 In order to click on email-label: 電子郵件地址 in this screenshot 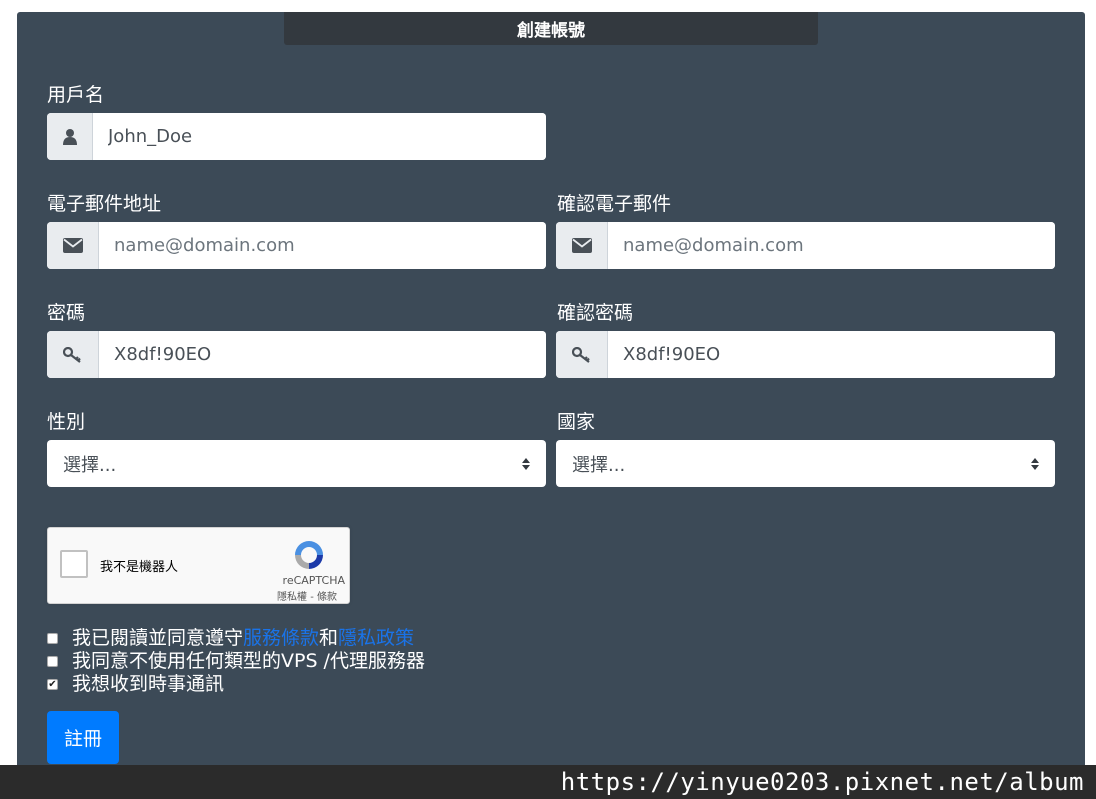, I will do `click(104, 204)`.